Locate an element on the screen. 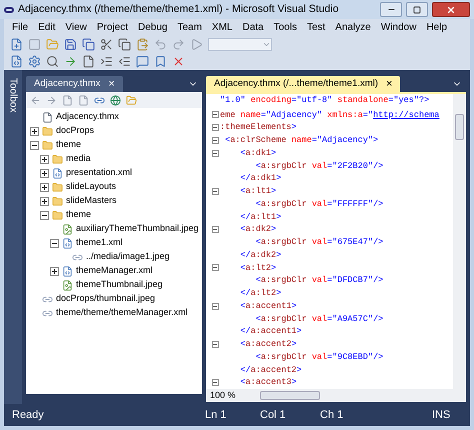 This screenshot has width=474, height=430. menu-item: XML is located at coordinates (222, 27).